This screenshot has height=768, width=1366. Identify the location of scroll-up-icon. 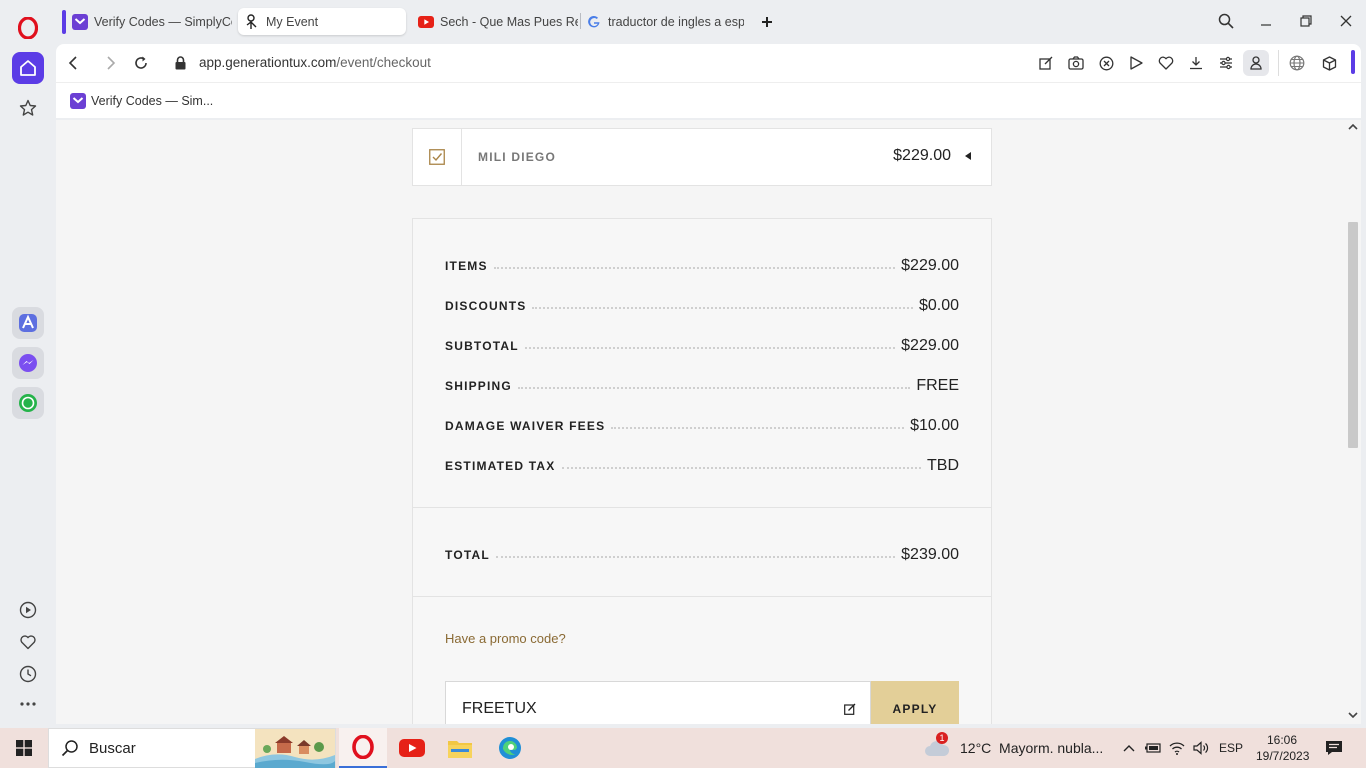
(1353, 127).